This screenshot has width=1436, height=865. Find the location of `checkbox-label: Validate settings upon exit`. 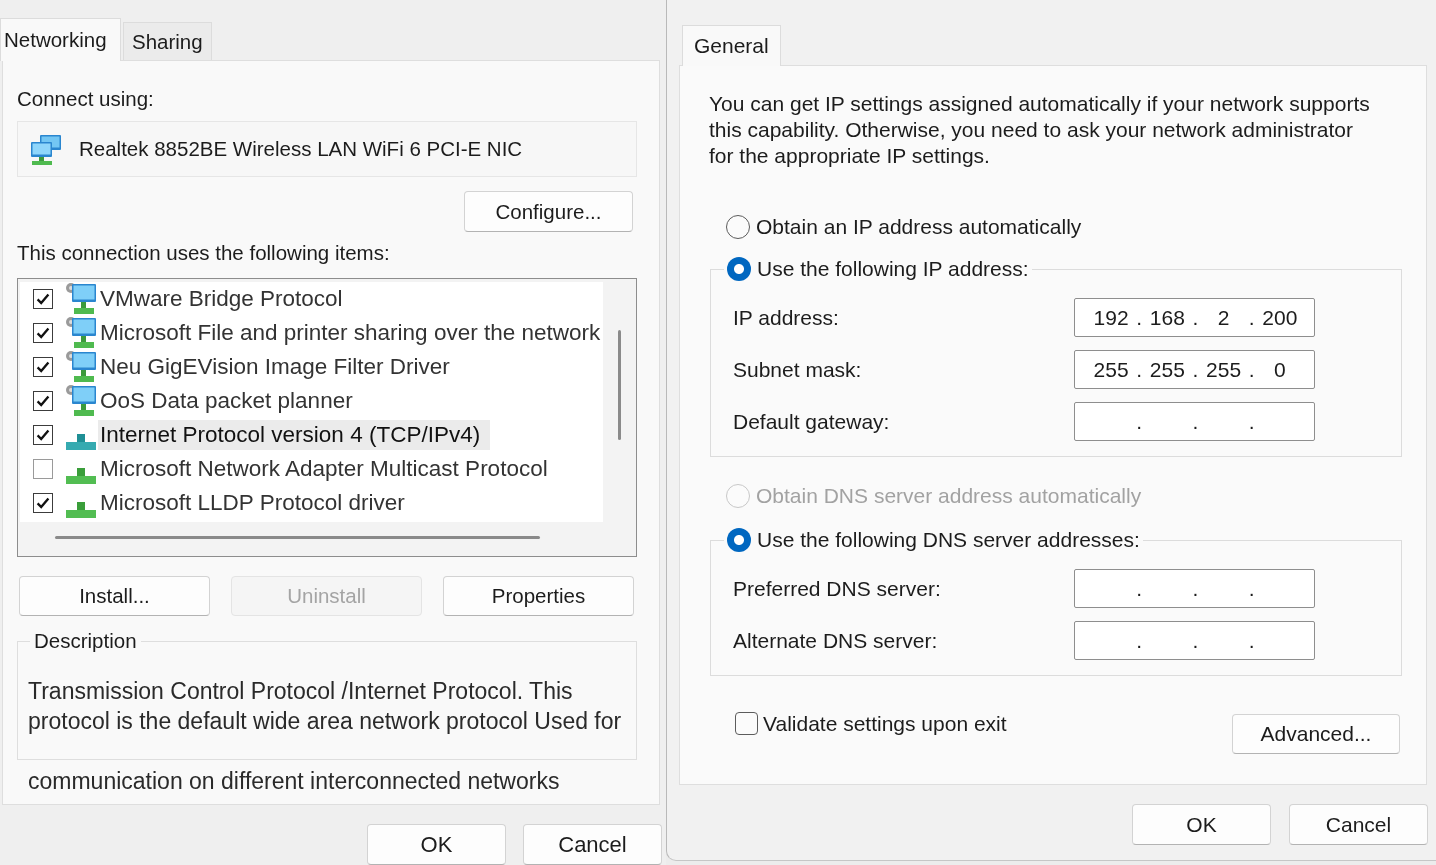

checkbox-label: Validate settings upon exit is located at coordinates (885, 723).